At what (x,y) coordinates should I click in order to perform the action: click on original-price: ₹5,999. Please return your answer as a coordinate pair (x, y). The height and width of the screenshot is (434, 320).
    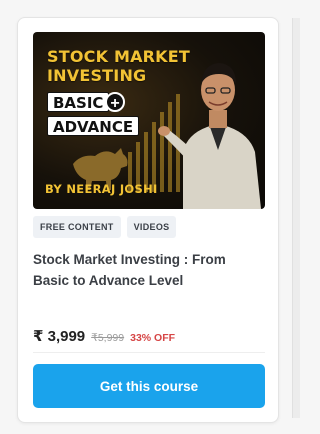
    Looking at the image, I should click on (108, 338).